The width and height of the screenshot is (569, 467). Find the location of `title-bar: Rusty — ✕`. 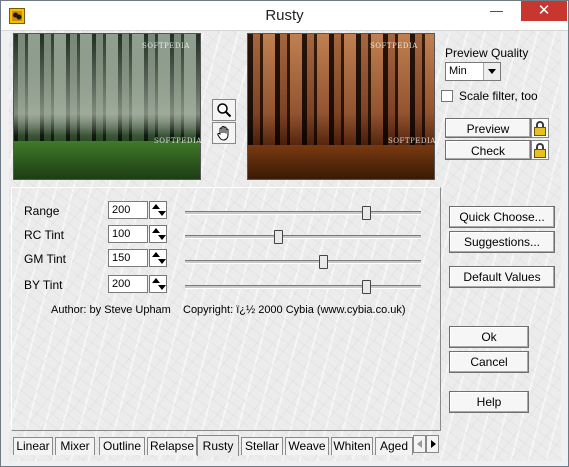

title-bar: Rusty — ✕ is located at coordinates (284, 16).